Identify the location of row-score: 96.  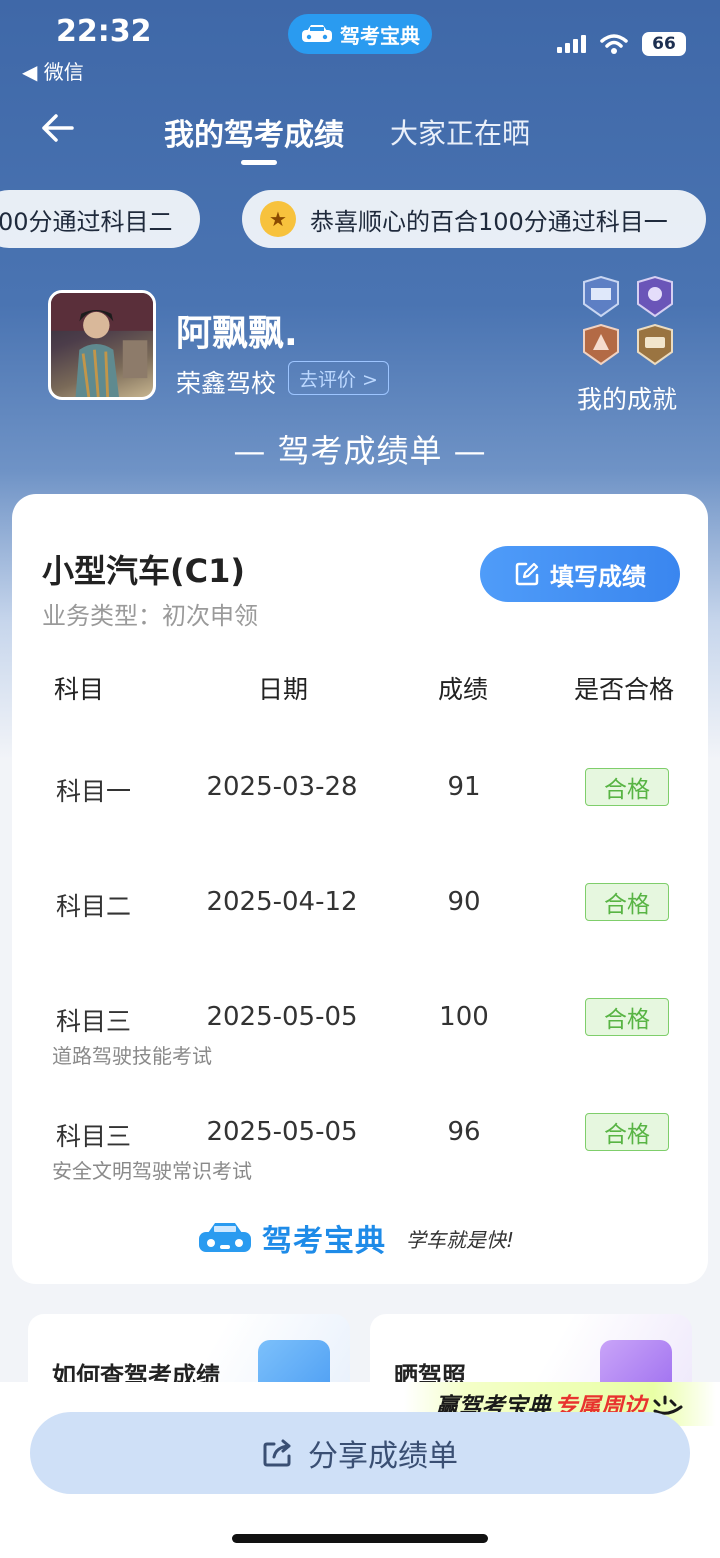
(464, 1132).